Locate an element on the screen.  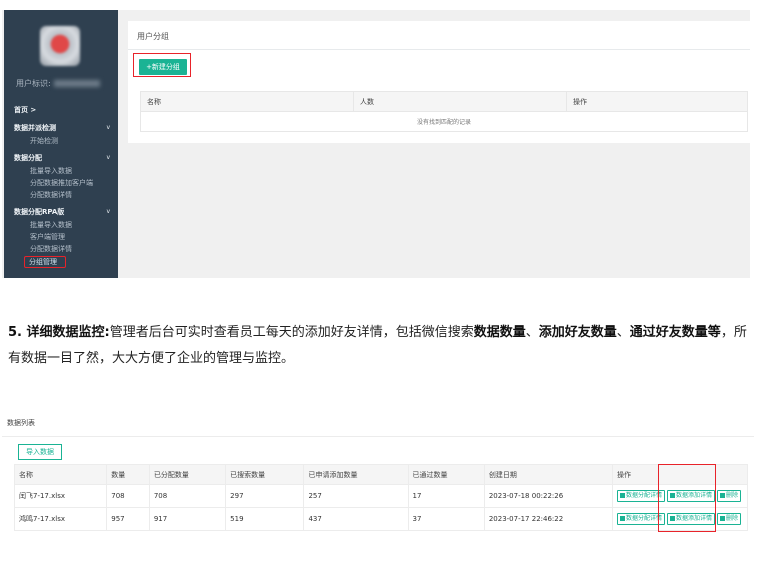
cell-created: 2023-07-18 00:22:26 is located at coordinates (548, 496).